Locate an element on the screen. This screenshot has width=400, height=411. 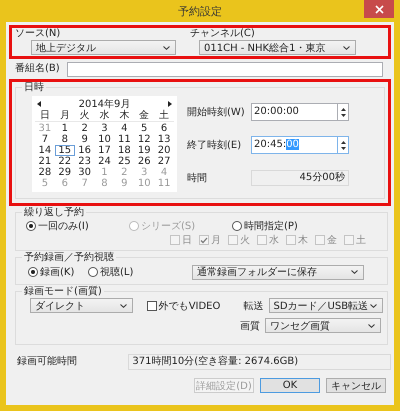
start-time-label: 開始時刻(W) is located at coordinates (216, 112).